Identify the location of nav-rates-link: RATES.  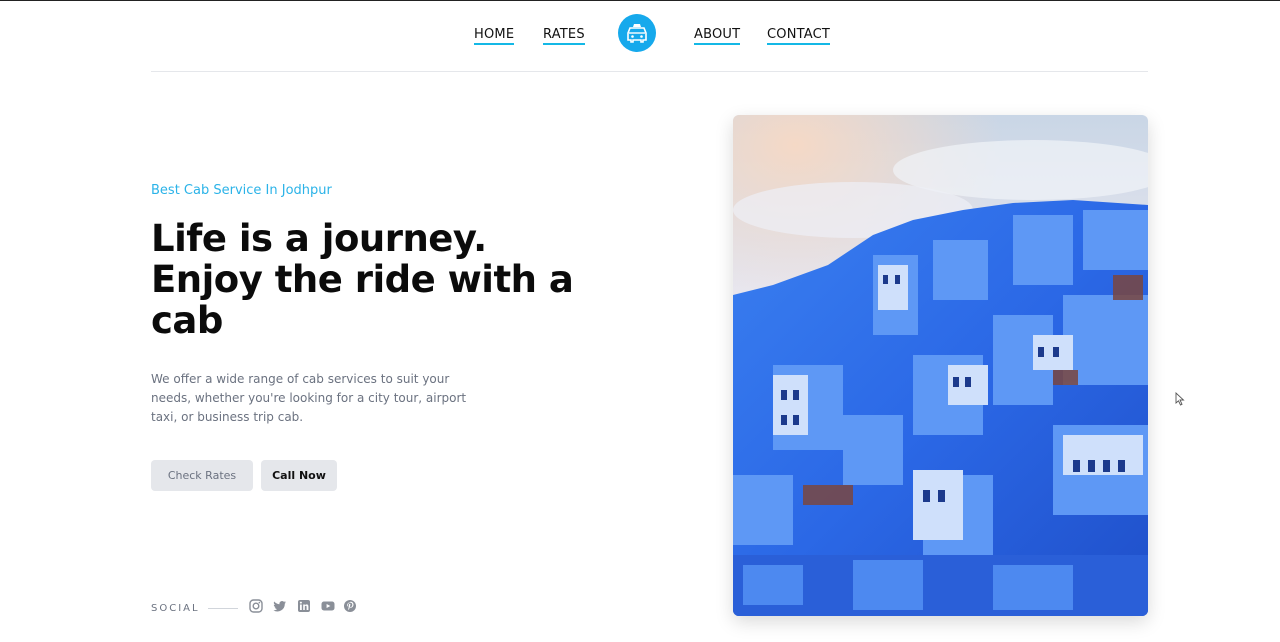
(564, 36).